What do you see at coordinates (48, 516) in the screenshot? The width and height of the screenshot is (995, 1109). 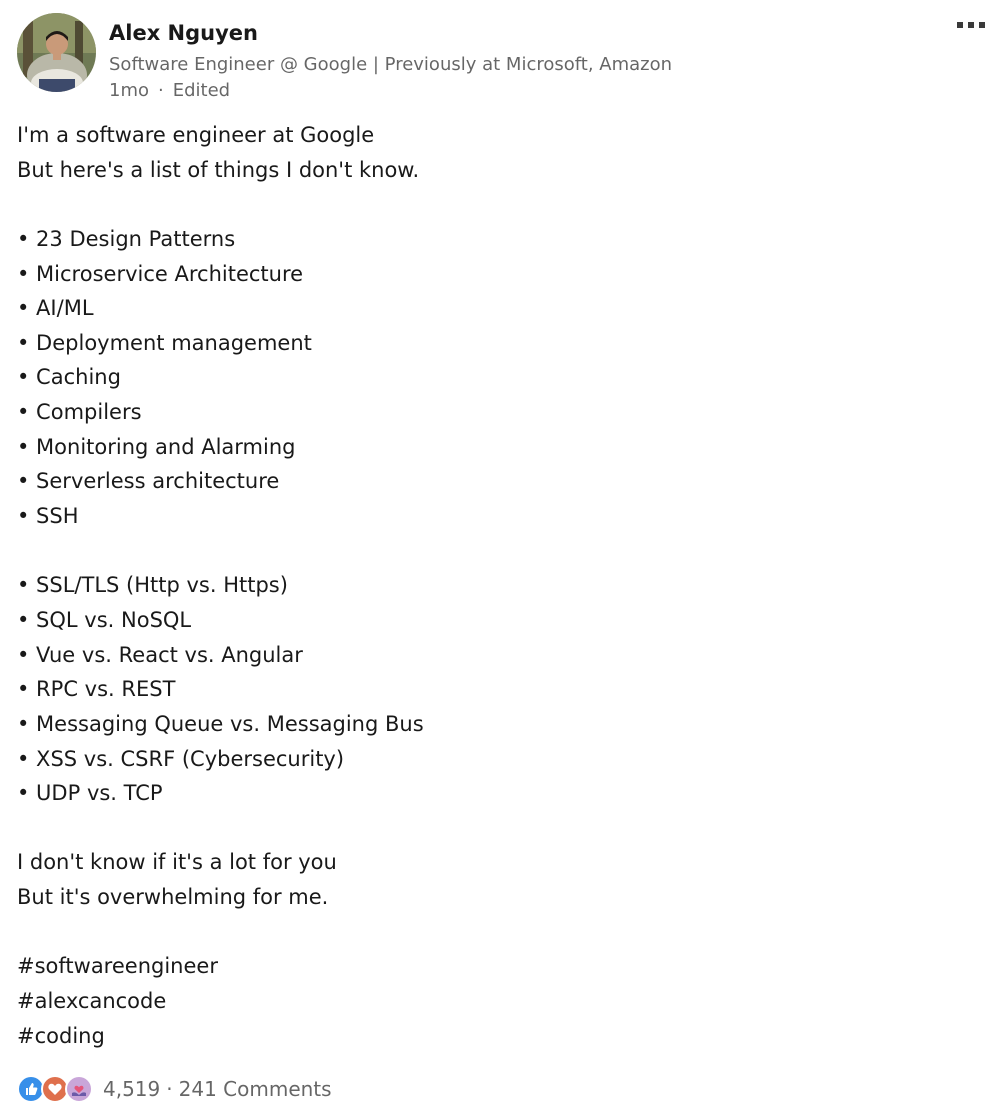 I see `bullet-item: • SSH` at bounding box center [48, 516].